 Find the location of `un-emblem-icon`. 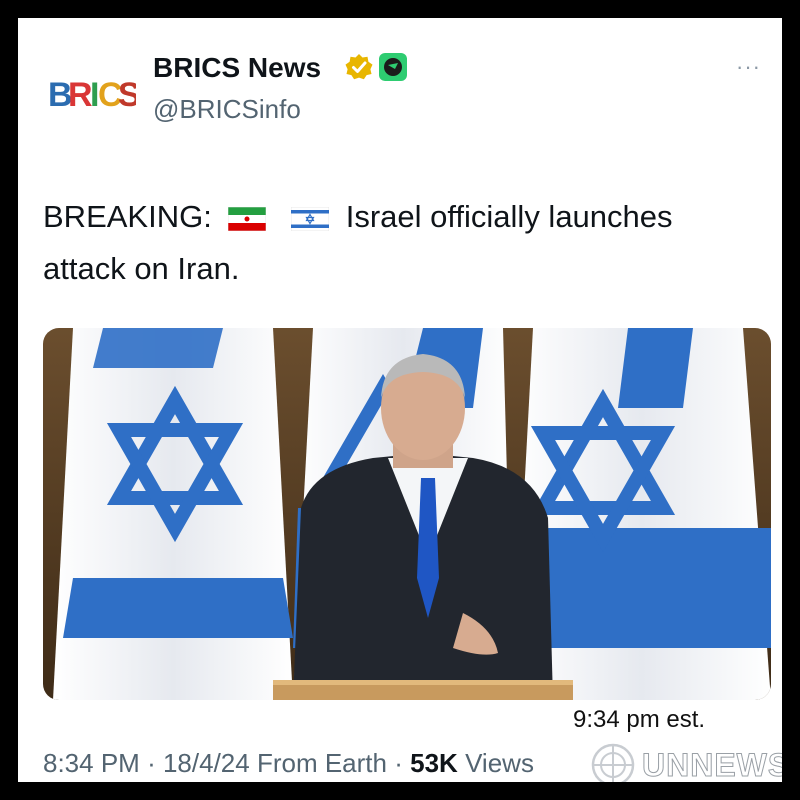

un-emblem-icon is located at coordinates (613, 762).